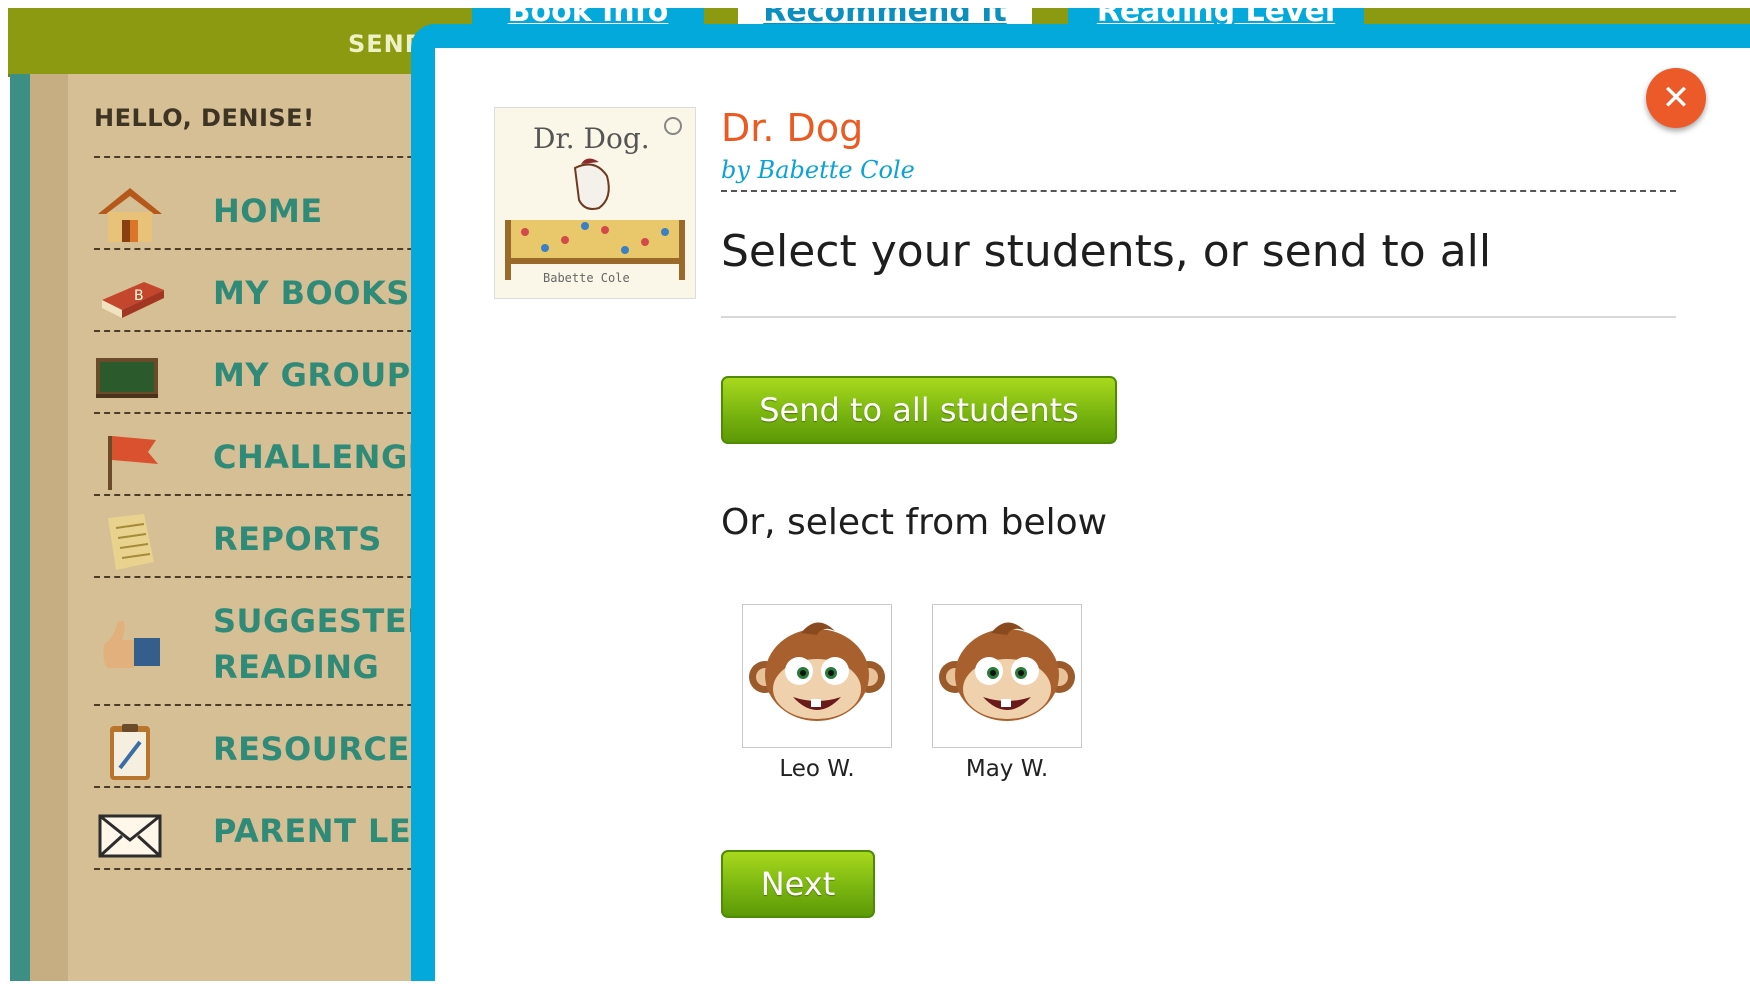  I want to click on send-to-all-button: Send to all students, so click(919, 410).